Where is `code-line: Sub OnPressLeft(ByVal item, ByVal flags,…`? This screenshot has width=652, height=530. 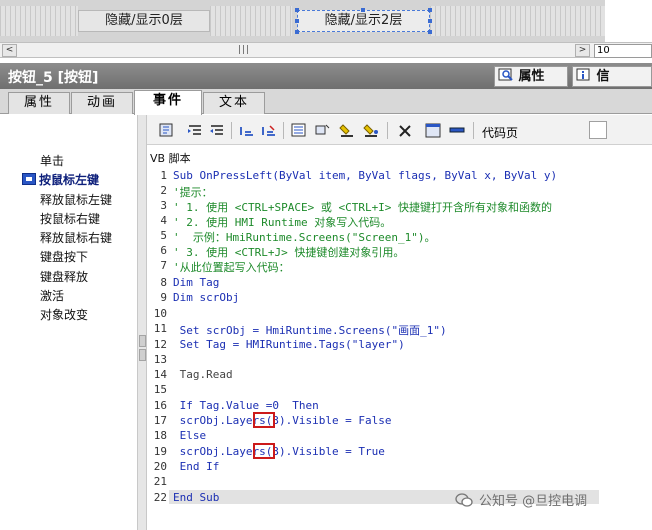
code-line: Sub OnPressLeft(ByVal item, ByVal flags,… is located at coordinates (365, 175).